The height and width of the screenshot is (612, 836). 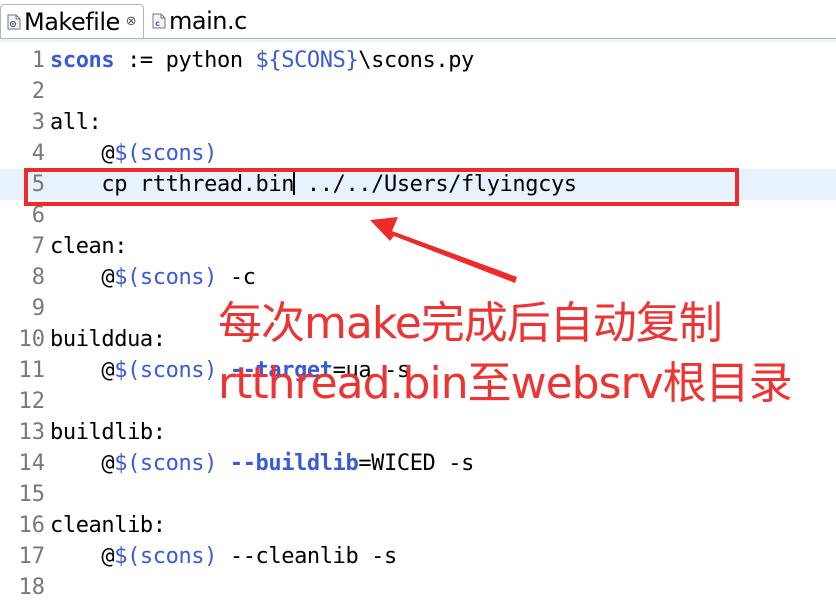 I want to click on code-token: all:, so click(x=76, y=122).